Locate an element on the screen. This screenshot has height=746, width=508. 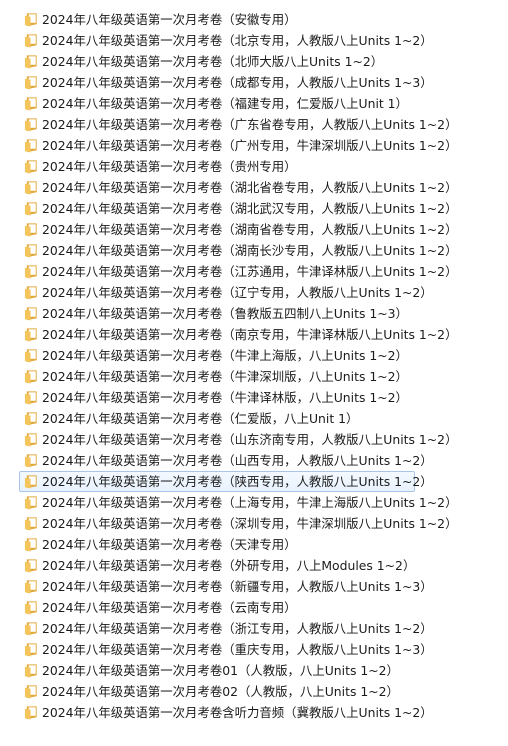
folder-row: 2024年八年级英语第一次月考卷（广东省卷专用，人教版八上Units 1~2） is located at coordinates (254, 124).